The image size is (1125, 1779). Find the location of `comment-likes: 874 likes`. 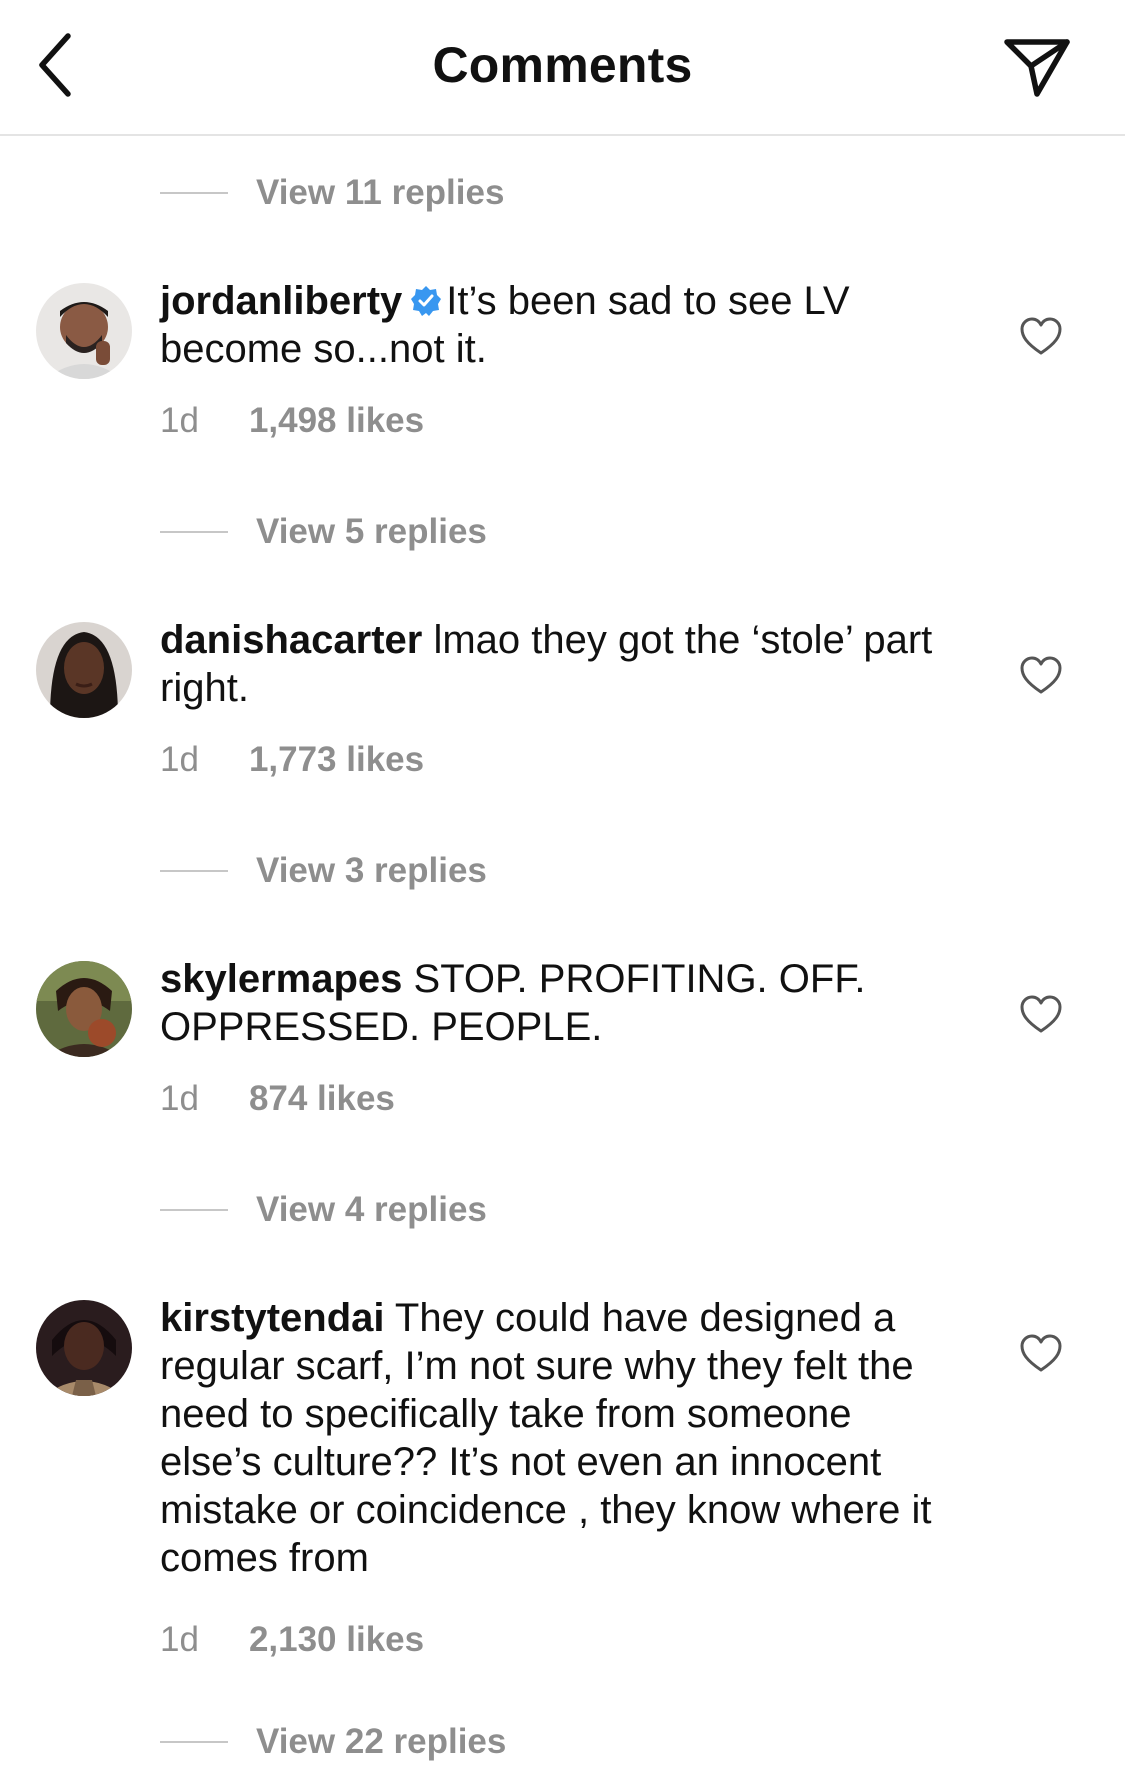

comment-likes: 874 likes is located at coordinates (322, 1099).